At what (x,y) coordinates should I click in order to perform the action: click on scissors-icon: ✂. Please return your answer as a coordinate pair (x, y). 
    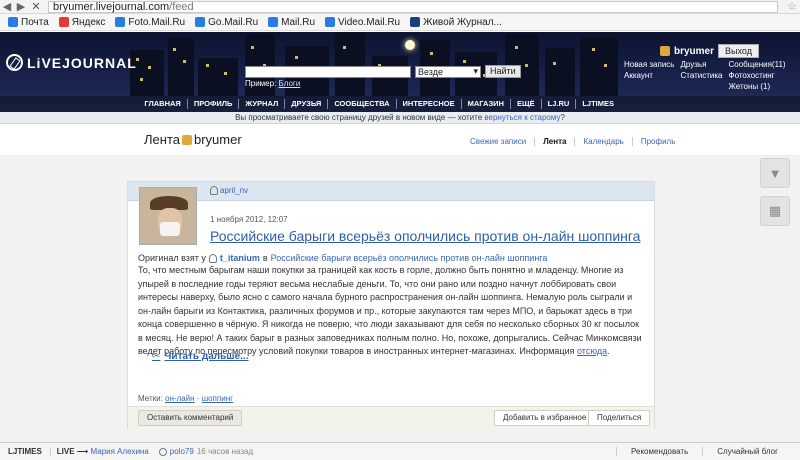
    Looking at the image, I should click on (156, 356).